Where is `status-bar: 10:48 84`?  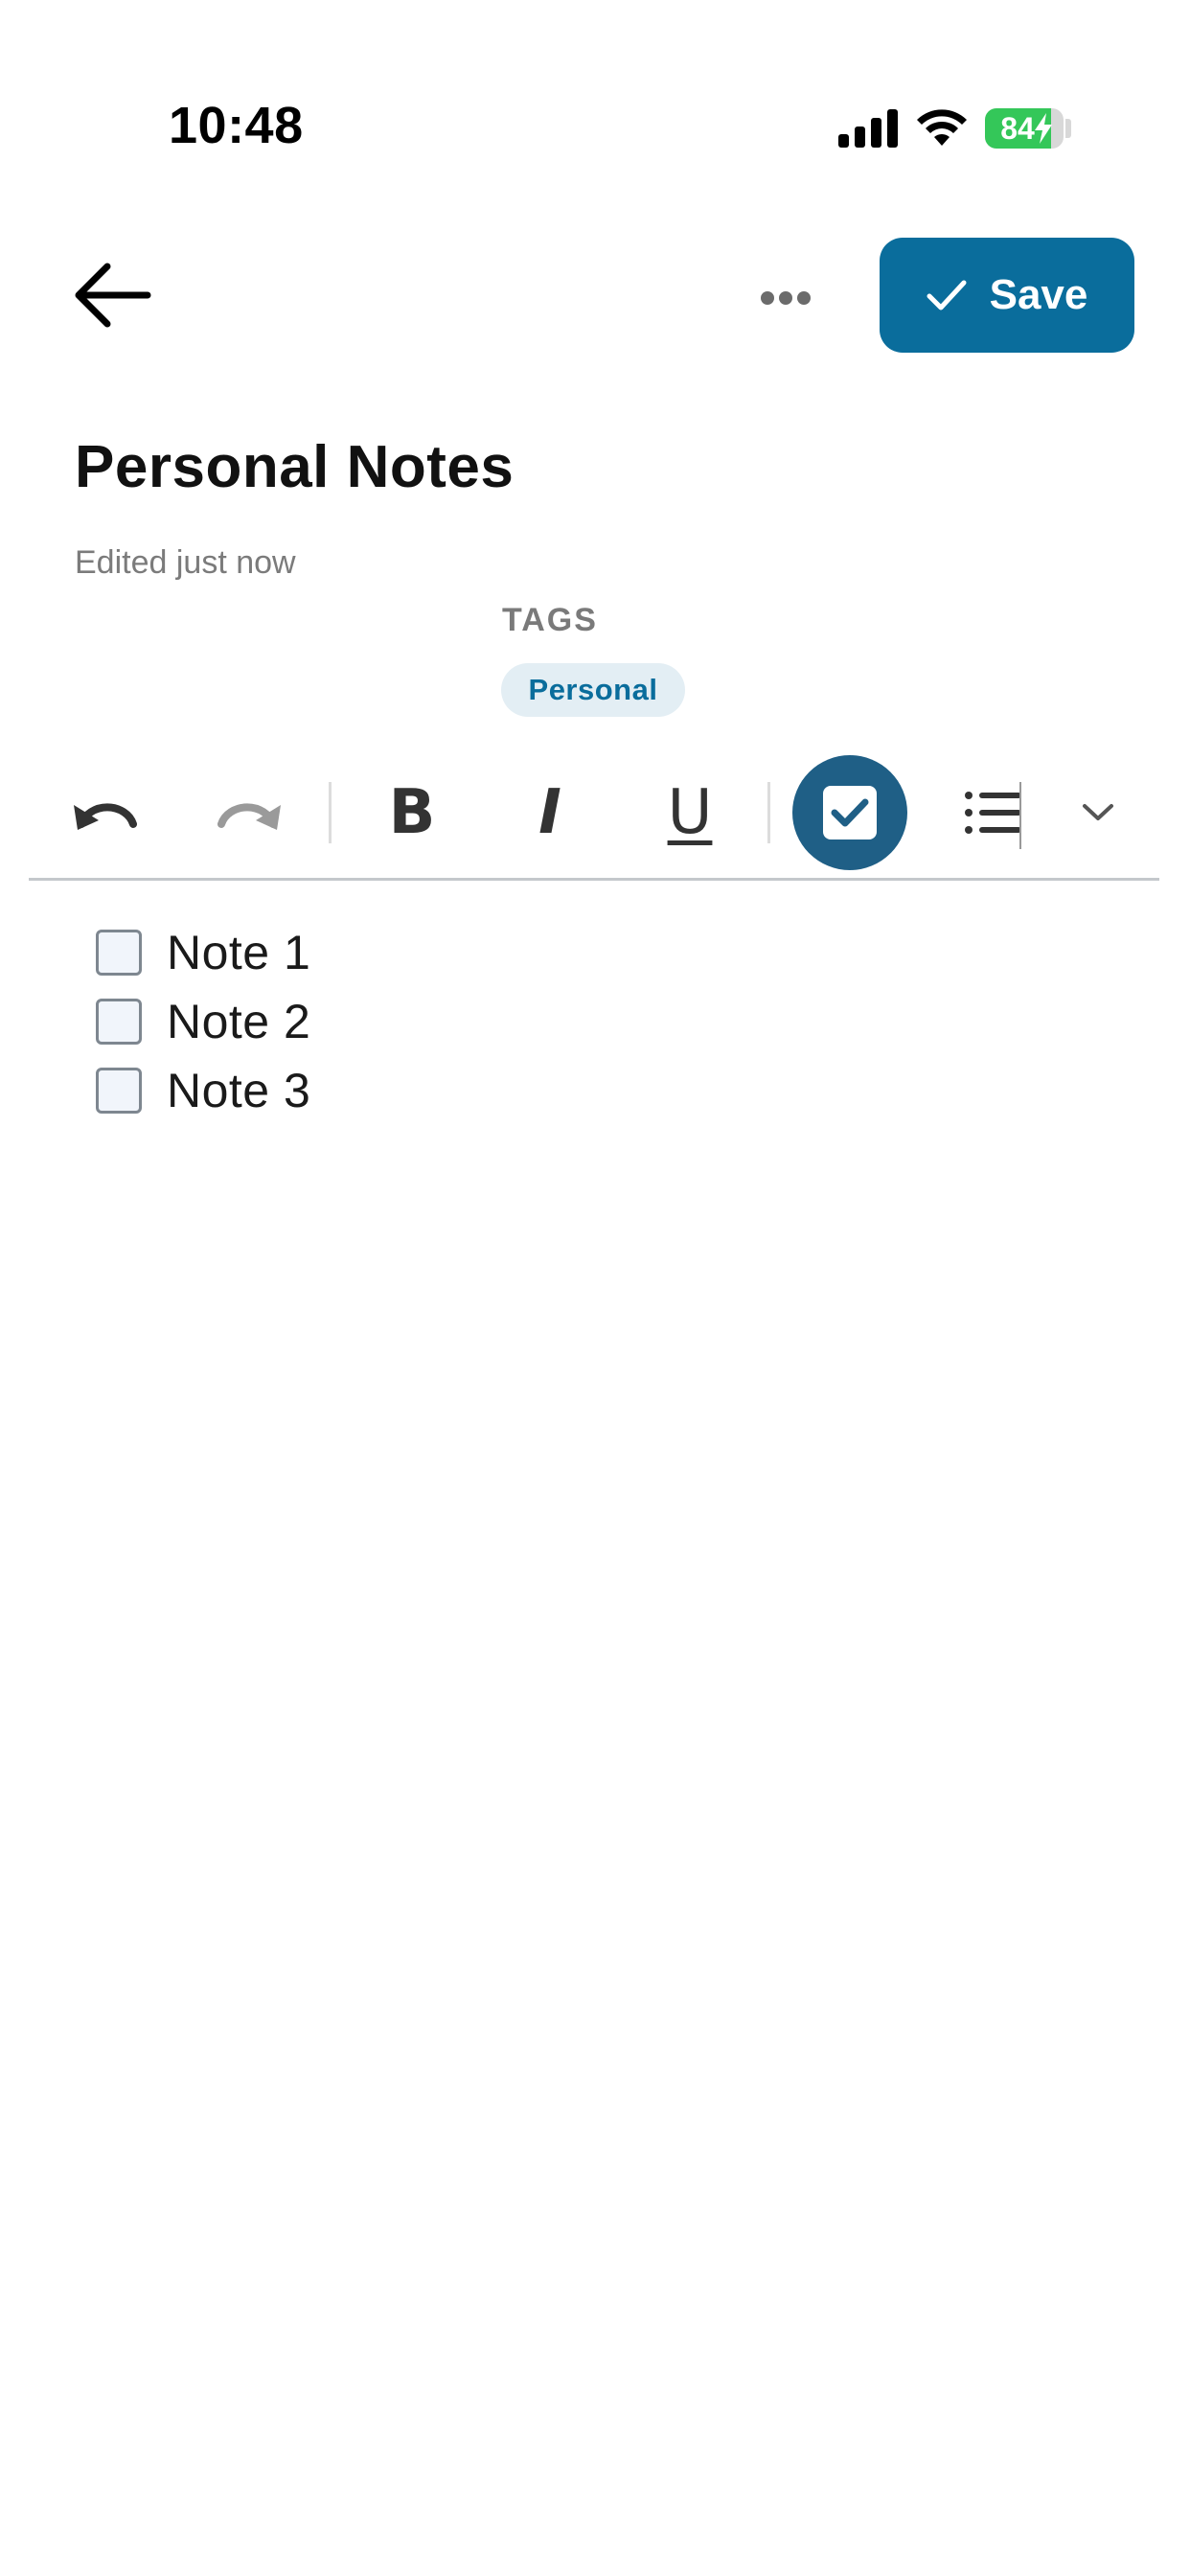 status-bar: 10:48 84 is located at coordinates (595, 77).